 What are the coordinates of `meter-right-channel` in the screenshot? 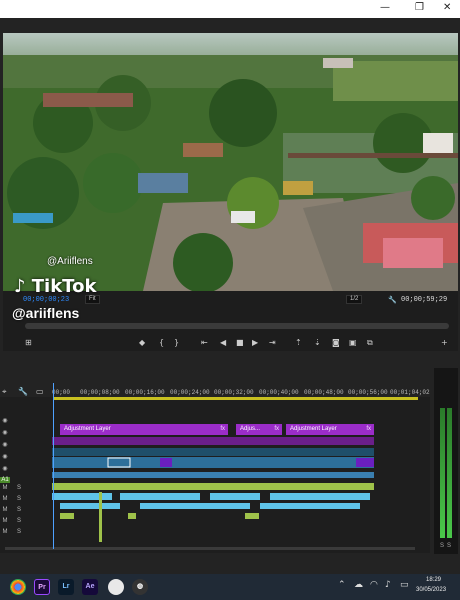 It's located at (449, 473).